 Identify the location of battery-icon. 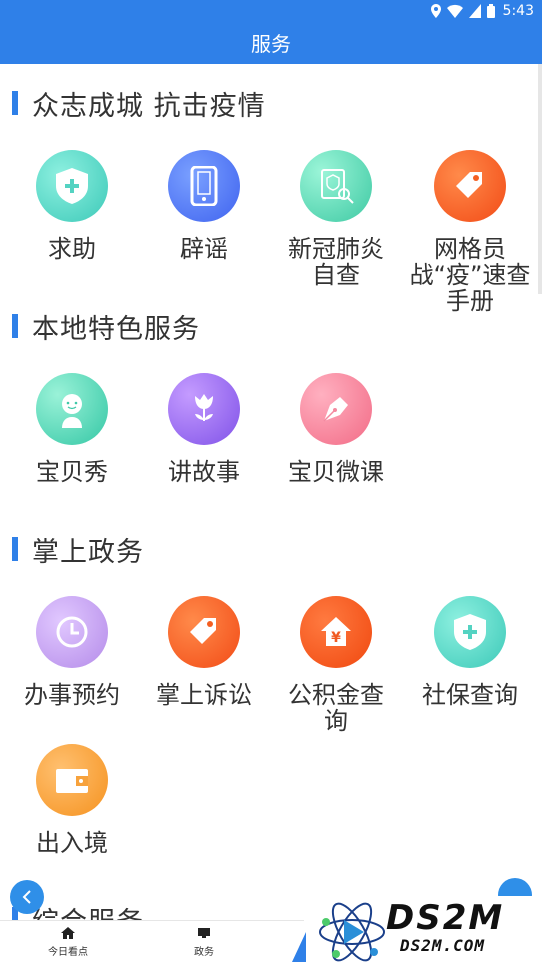
(490, 11).